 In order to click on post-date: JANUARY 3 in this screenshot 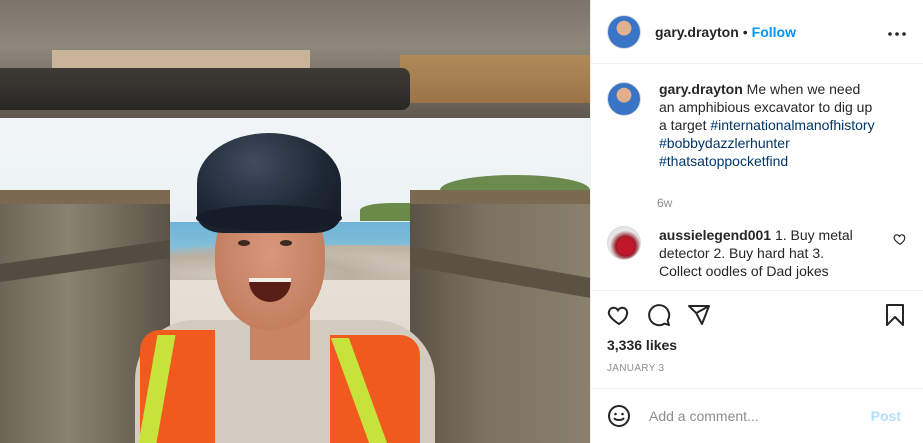, I will do `click(636, 368)`.